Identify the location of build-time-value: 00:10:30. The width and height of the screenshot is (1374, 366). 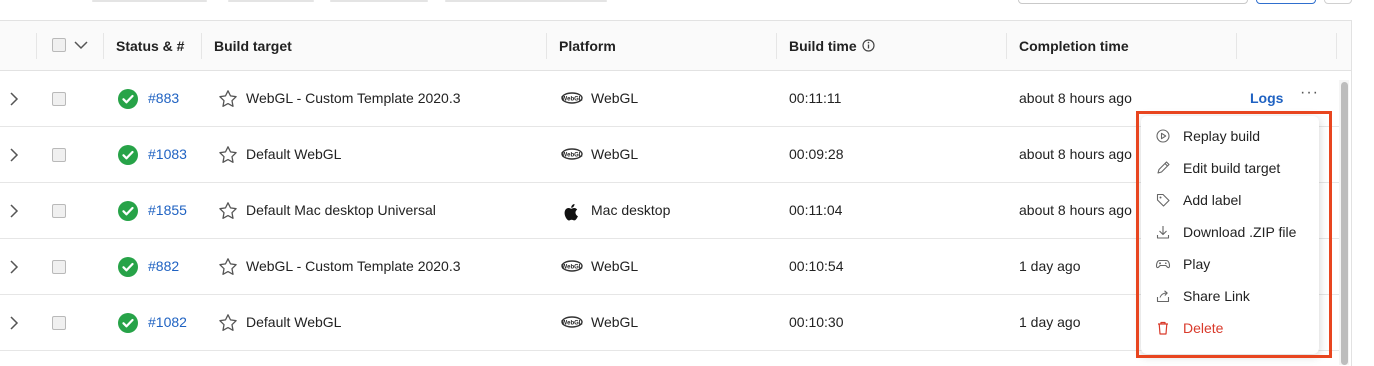
(816, 322).